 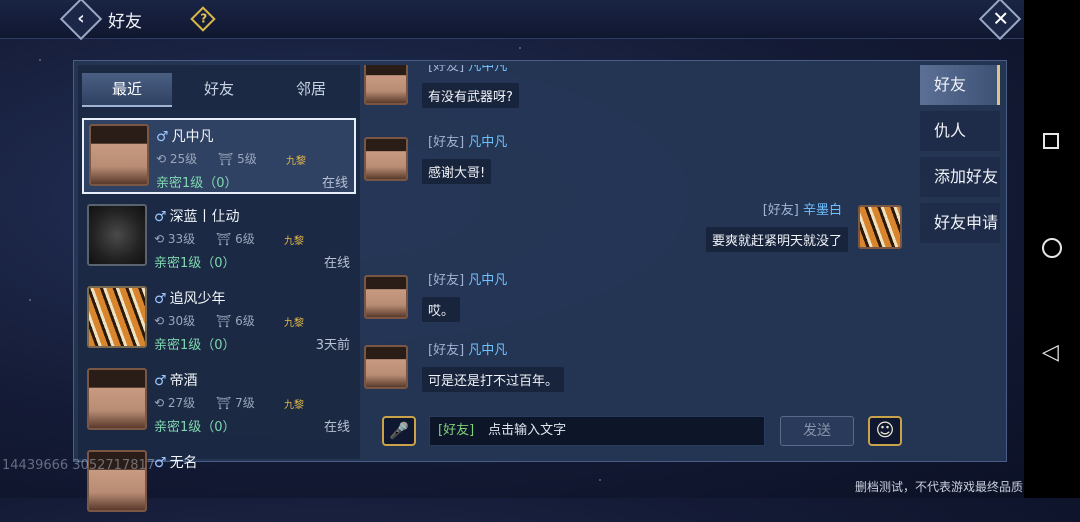 I want to click on chat-input-bar: 🎤 [好友] 点击输入文字 发送 ☺, so click(x=639, y=434).